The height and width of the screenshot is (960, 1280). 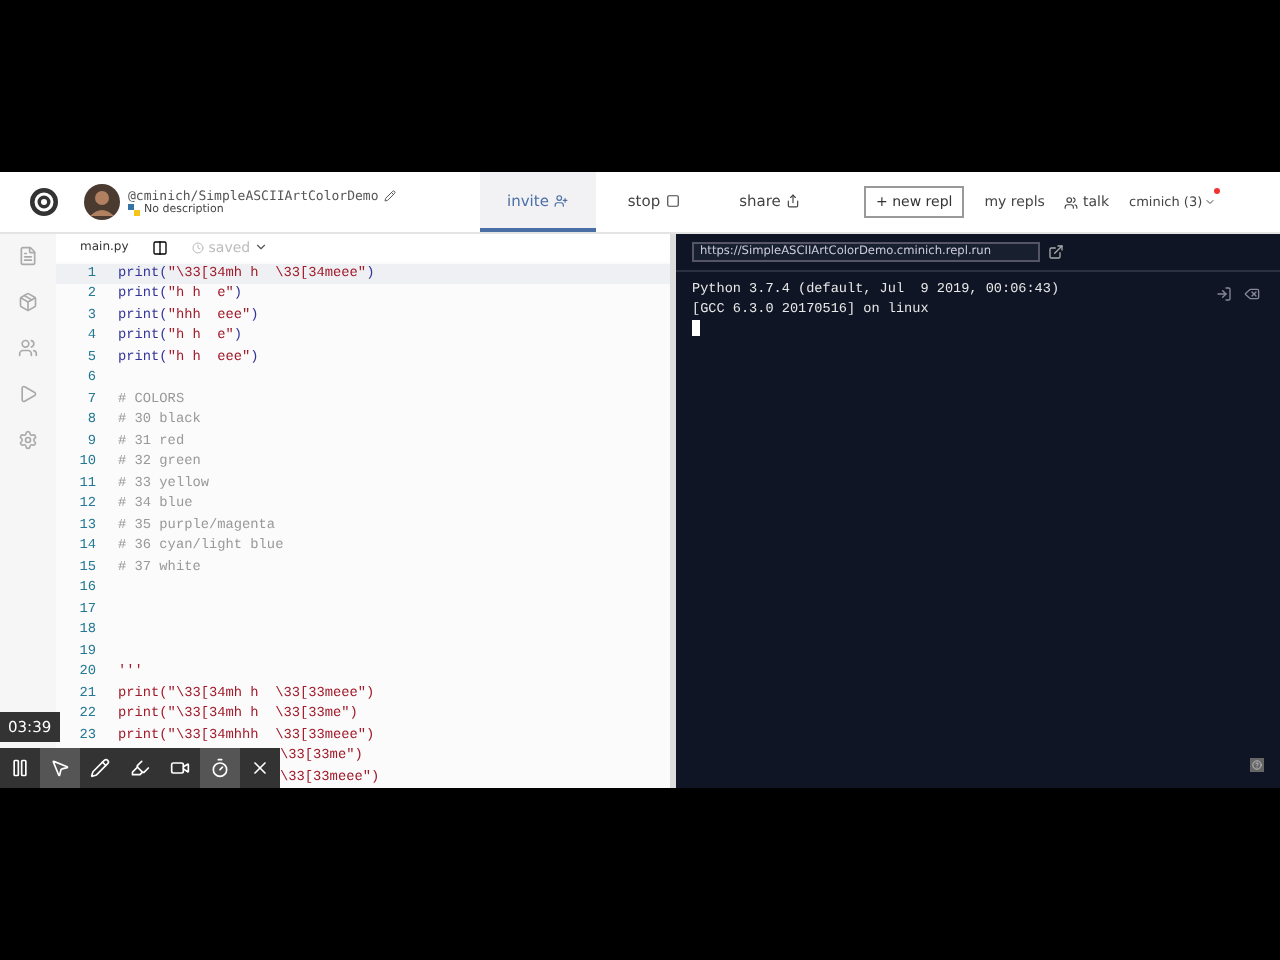 I want to click on pointer-button, so click(x=60, y=768).